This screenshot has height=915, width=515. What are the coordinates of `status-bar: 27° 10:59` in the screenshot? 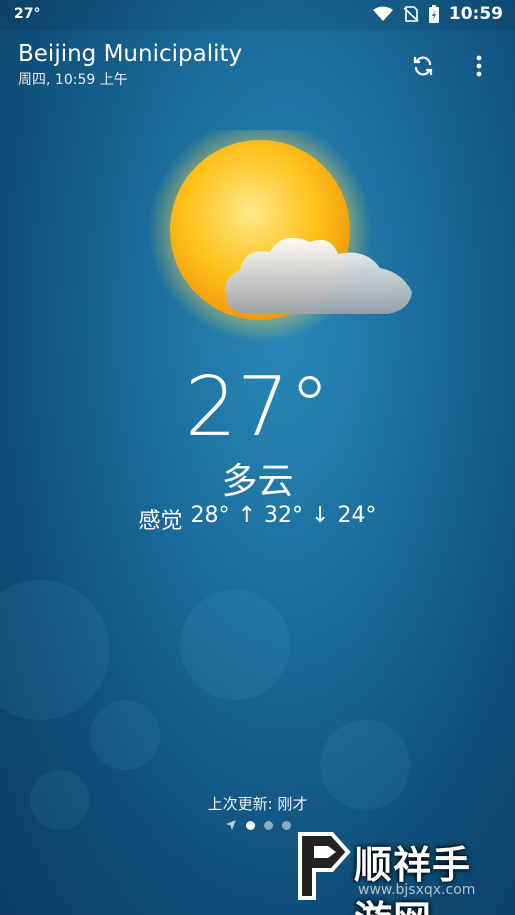 It's located at (257, 15).